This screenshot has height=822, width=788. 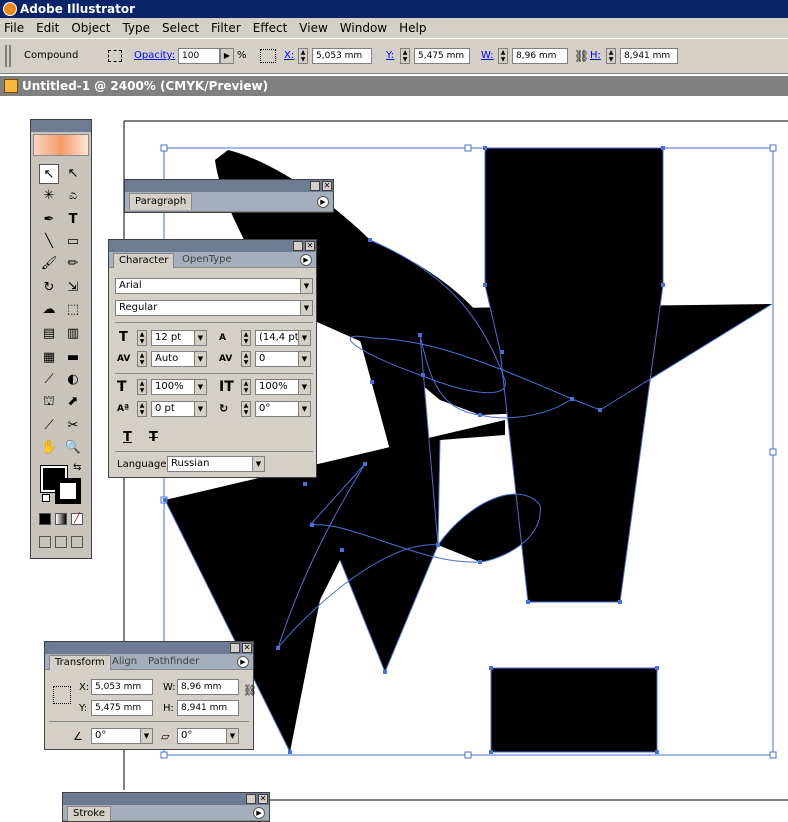 I want to click on h-label: H:, so click(x=595, y=55).